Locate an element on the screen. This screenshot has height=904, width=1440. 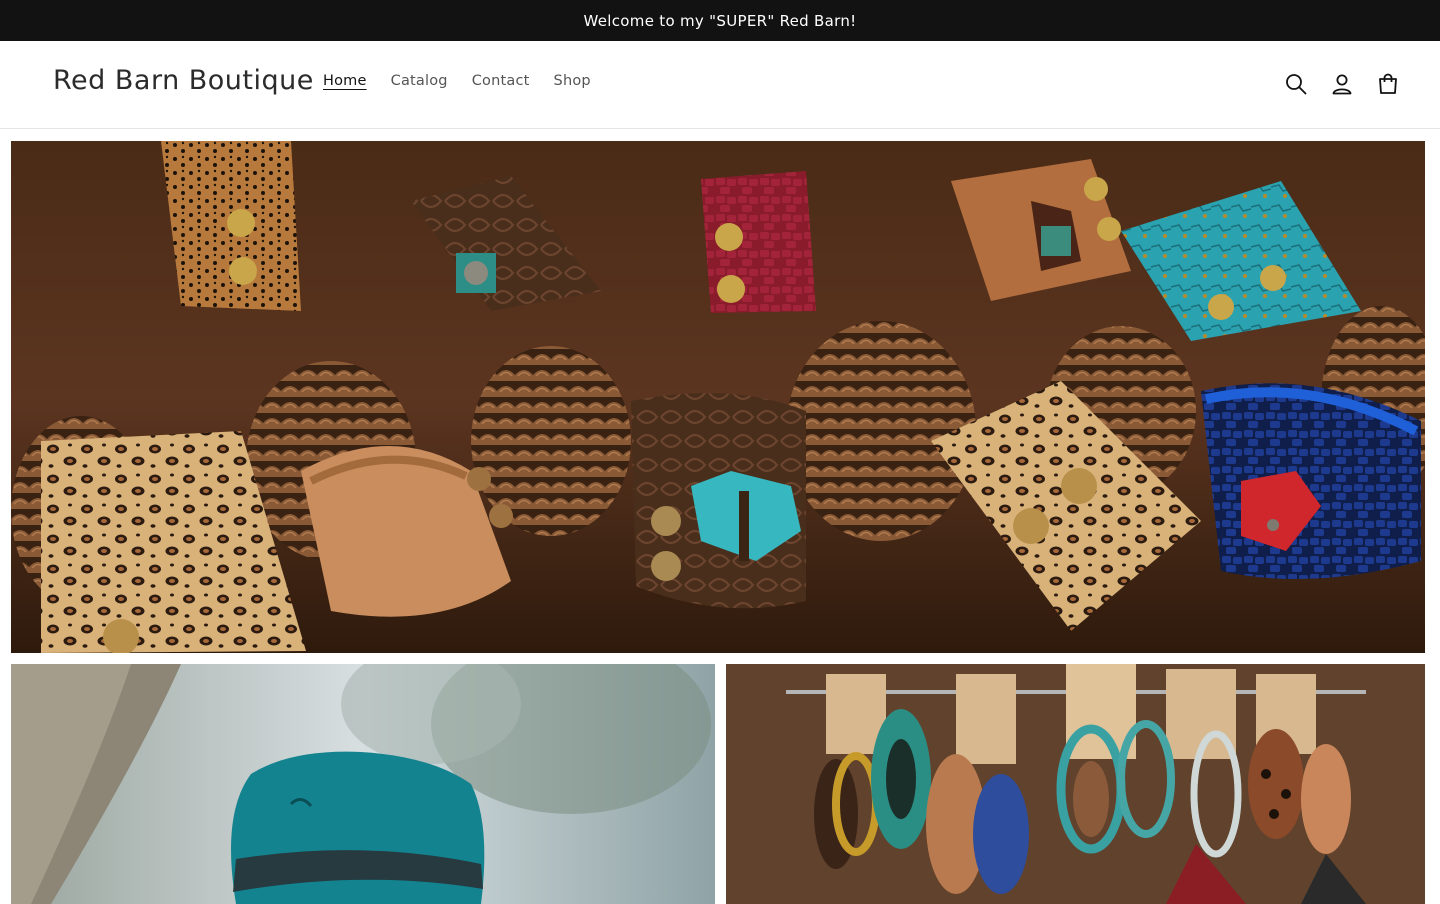
header-actions is located at coordinates (1342, 84).